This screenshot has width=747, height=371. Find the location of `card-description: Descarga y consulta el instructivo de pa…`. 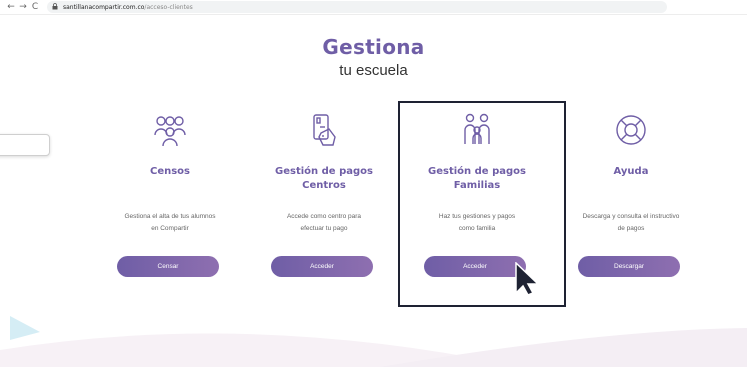

card-description: Descarga y consulta el instructivo de pa… is located at coordinates (631, 223).